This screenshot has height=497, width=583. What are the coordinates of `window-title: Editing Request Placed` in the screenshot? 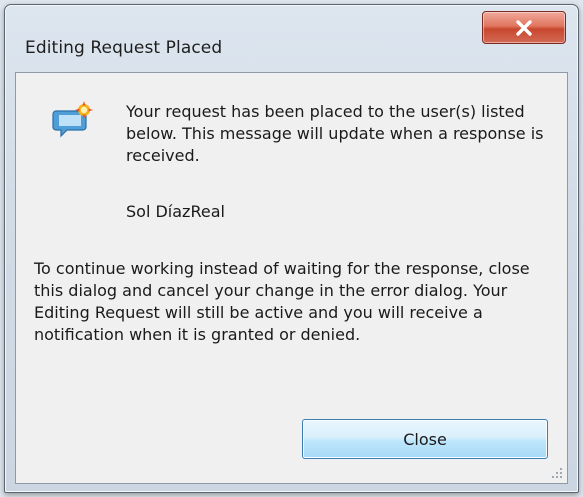 It's located at (124, 48).